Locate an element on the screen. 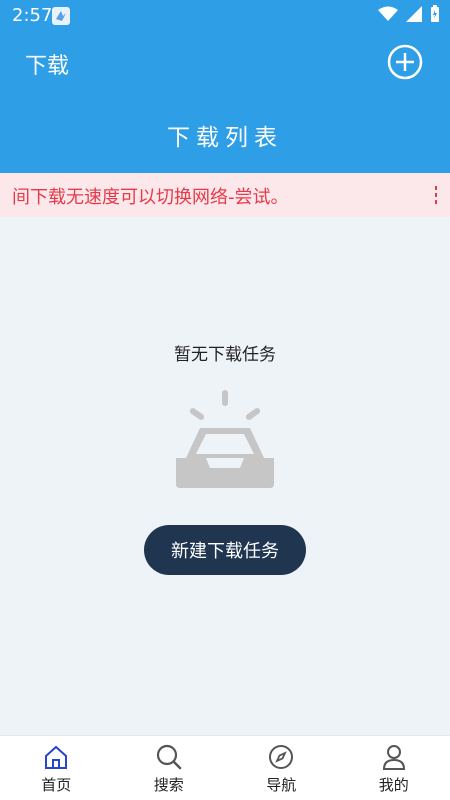 The height and width of the screenshot is (800, 450). tab-navigation: 导航 is located at coordinates (281, 768).